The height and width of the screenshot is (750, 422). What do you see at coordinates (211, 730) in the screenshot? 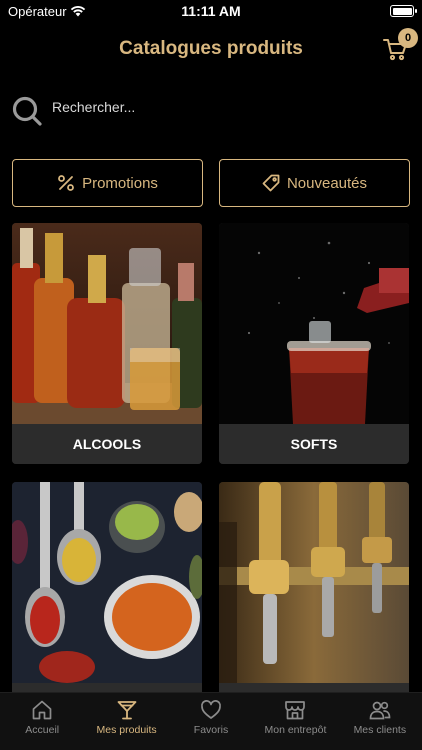
I see `tab-label: Favoris` at bounding box center [211, 730].